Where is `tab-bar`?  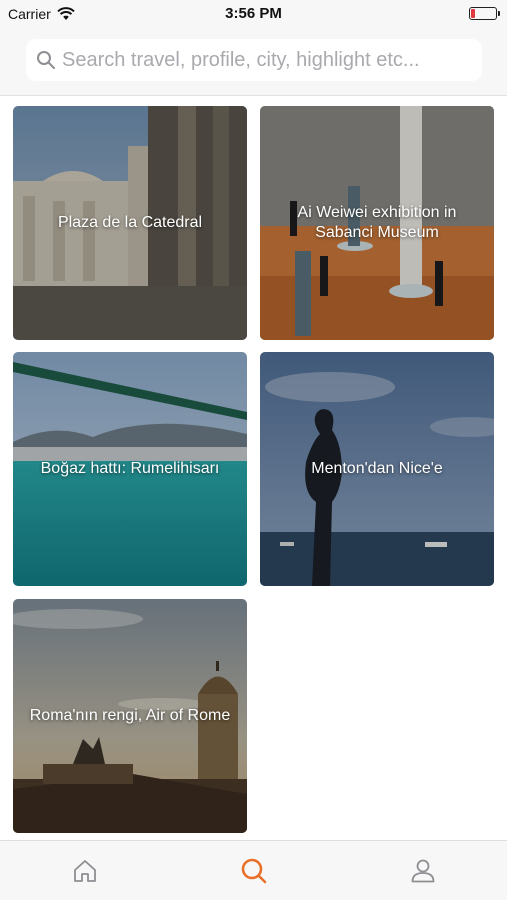 tab-bar is located at coordinates (253, 870).